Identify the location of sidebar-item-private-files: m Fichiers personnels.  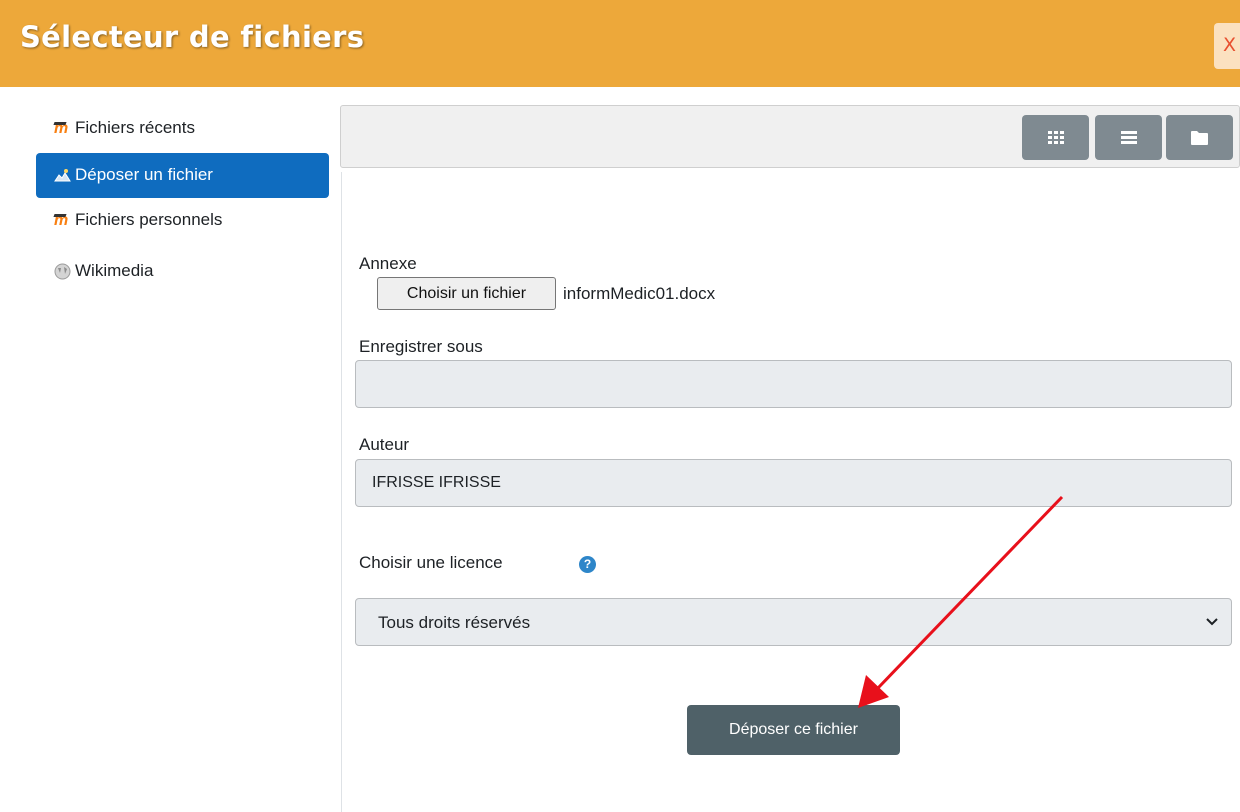
(182, 221).